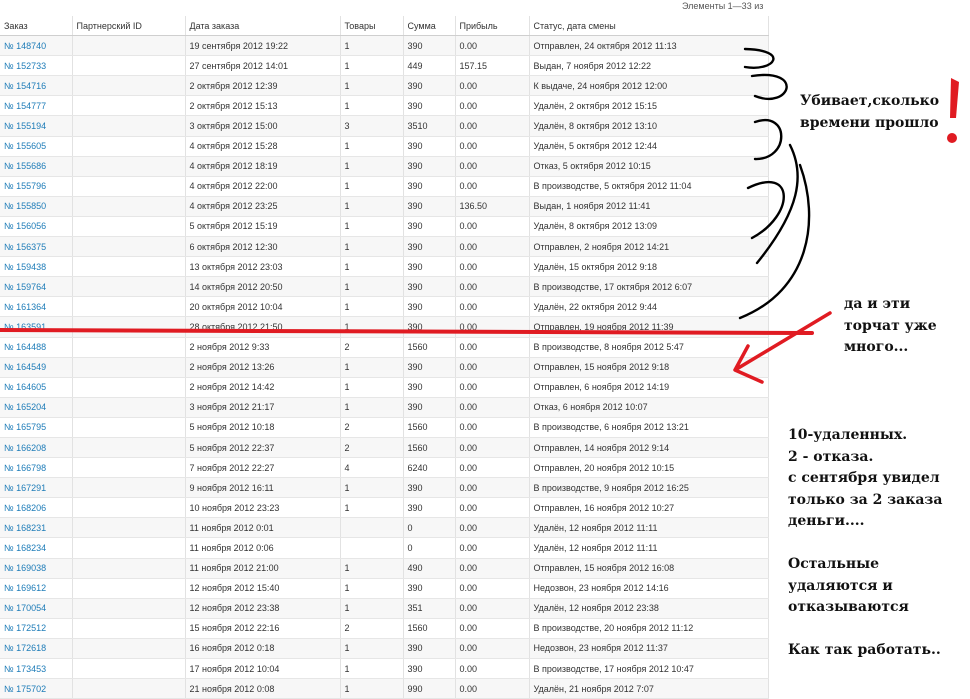  Describe the element at coordinates (407, 331) in the screenshot. I see `divider-mark` at that location.